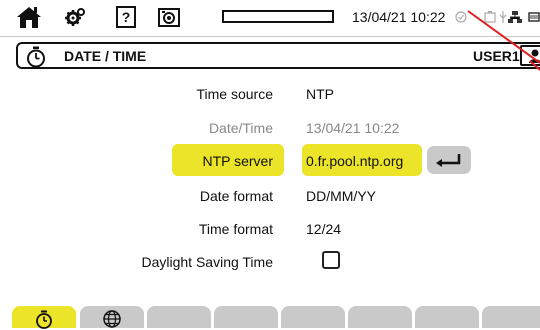  Describe the element at coordinates (235, 229) in the screenshot. I see `time-format-label: Time format` at that location.